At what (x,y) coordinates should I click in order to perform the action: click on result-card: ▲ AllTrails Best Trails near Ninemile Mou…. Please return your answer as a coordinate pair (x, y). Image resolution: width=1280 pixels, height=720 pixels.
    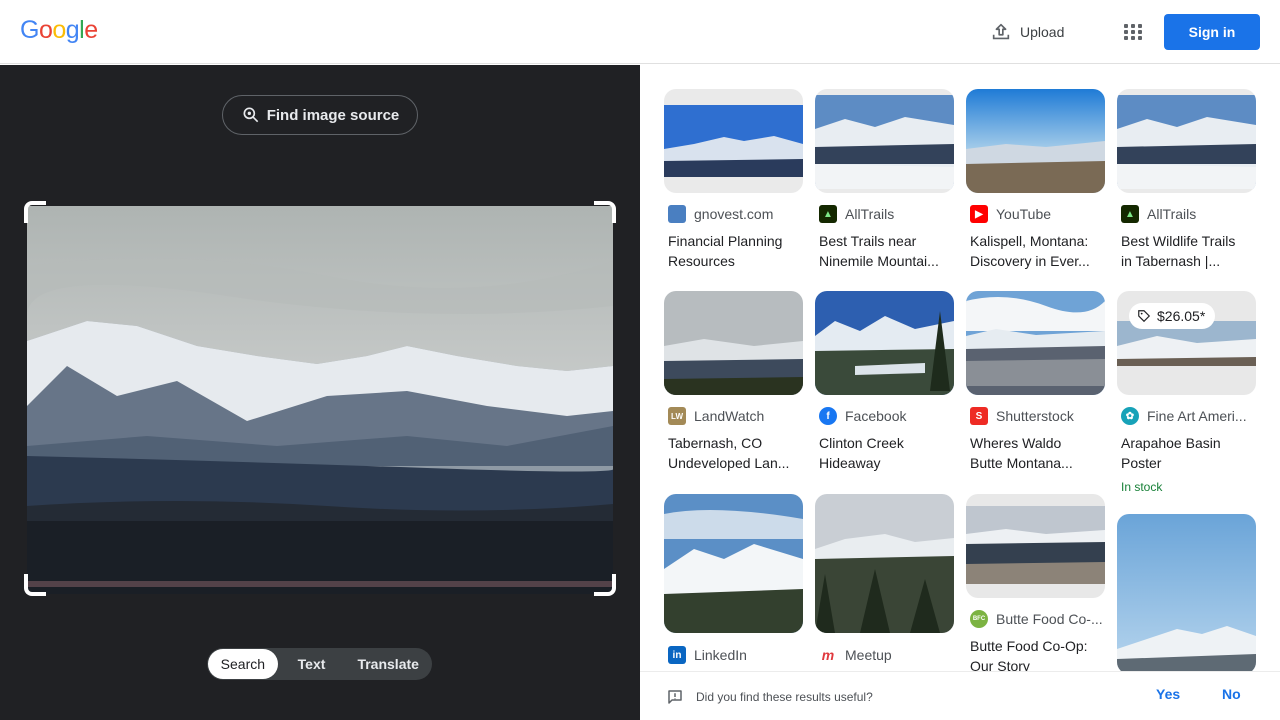
    Looking at the image, I should click on (884, 182).